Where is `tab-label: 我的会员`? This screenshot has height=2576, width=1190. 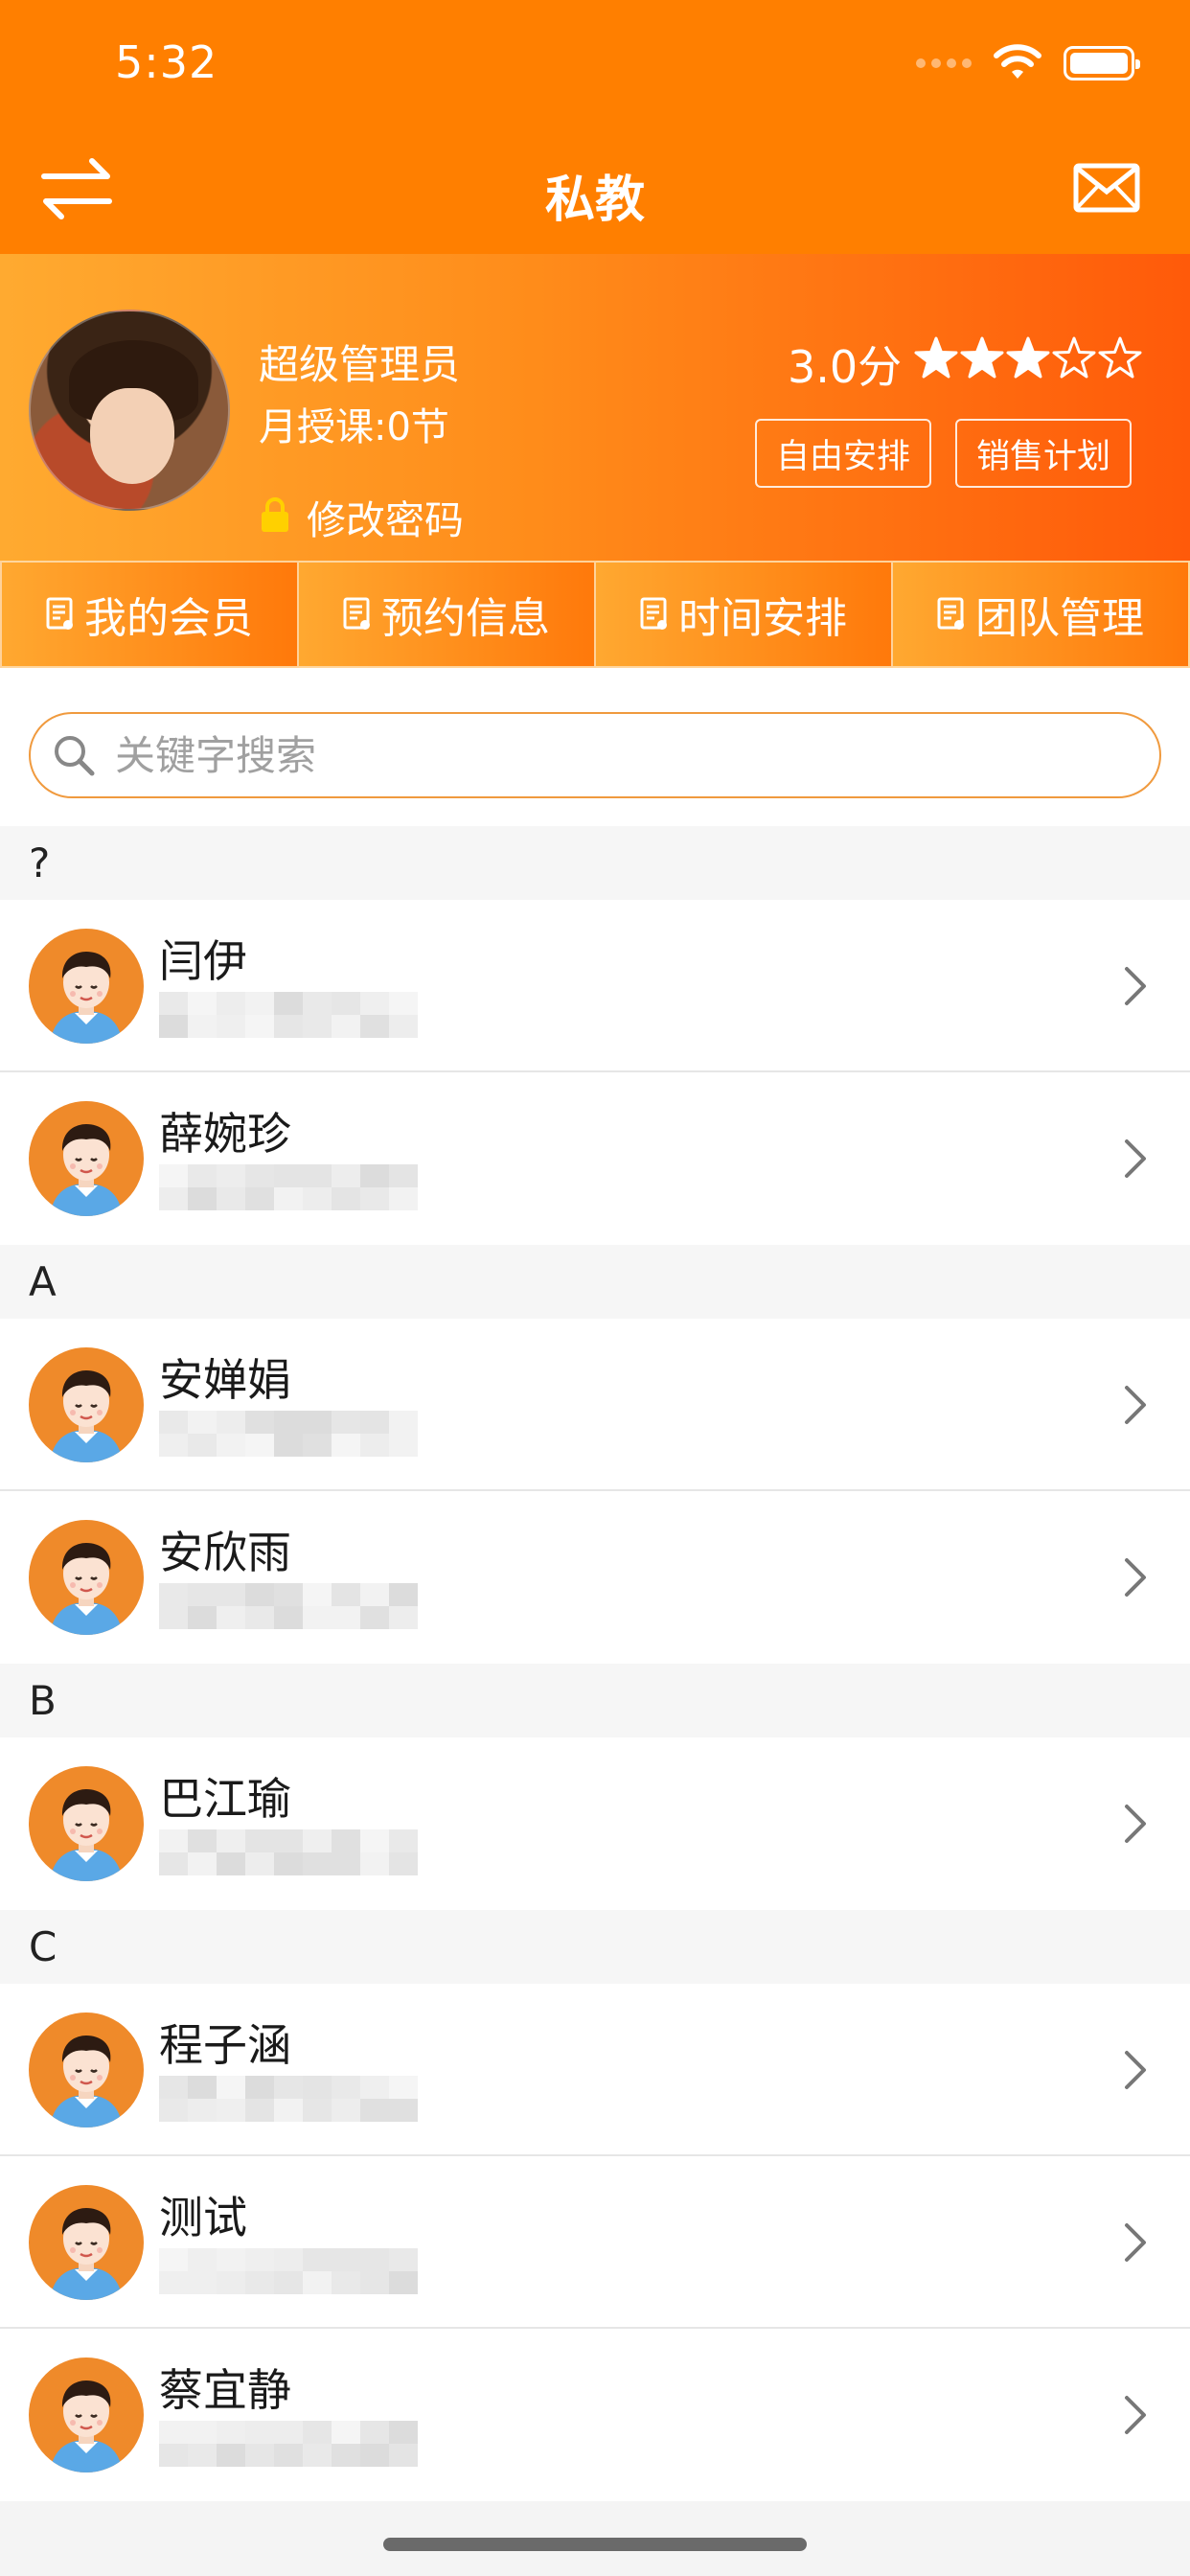 tab-label: 我的会员 is located at coordinates (168, 619).